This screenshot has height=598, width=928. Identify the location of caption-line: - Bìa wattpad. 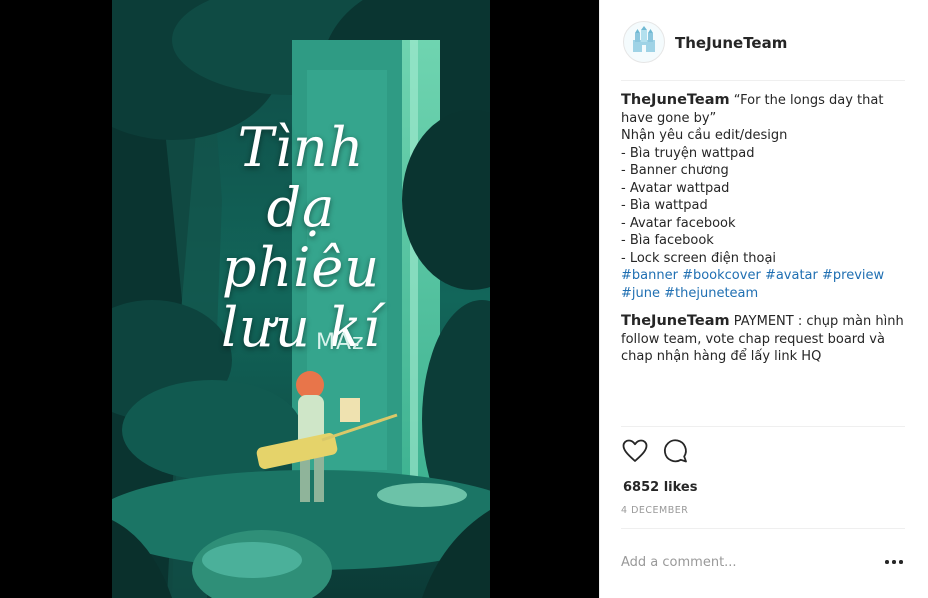
(664, 205).